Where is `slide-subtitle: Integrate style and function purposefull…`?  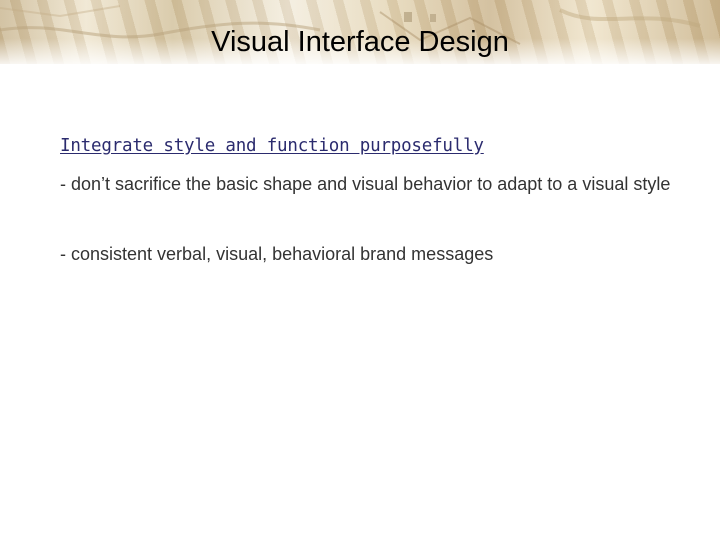
slide-subtitle: Integrate style and function purposefull… is located at coordinates (272, 146).